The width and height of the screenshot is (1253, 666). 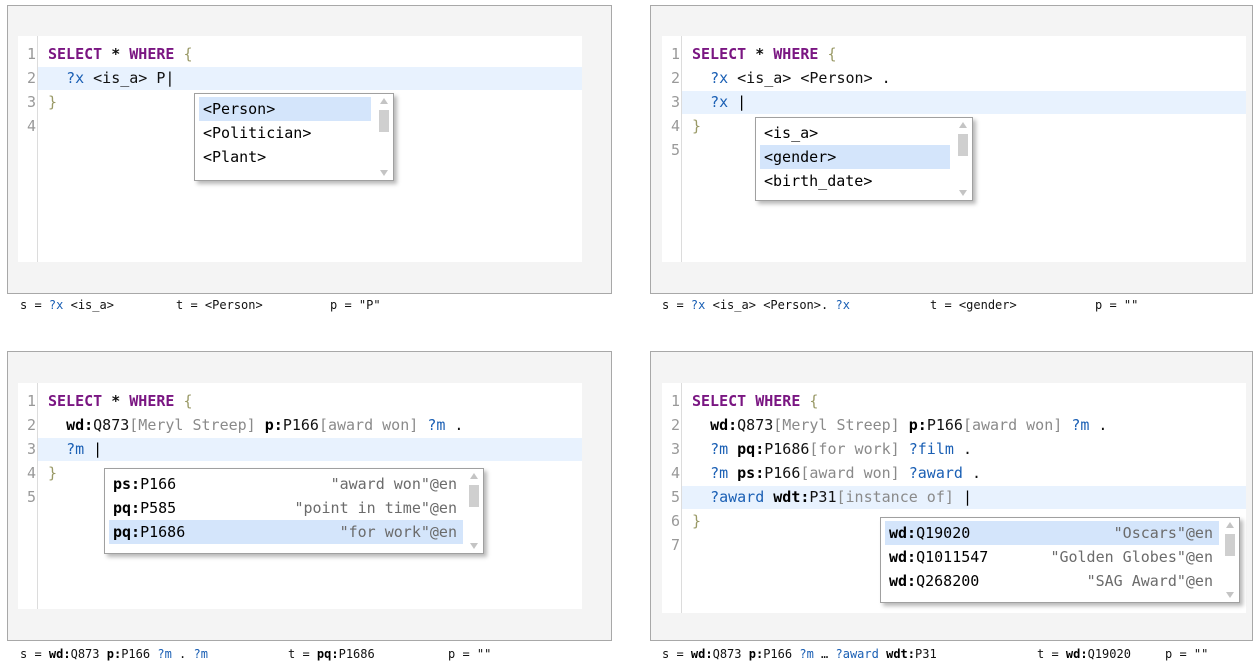 I want to click on caption-t: t = <gender>, so click(x=973, y=305).